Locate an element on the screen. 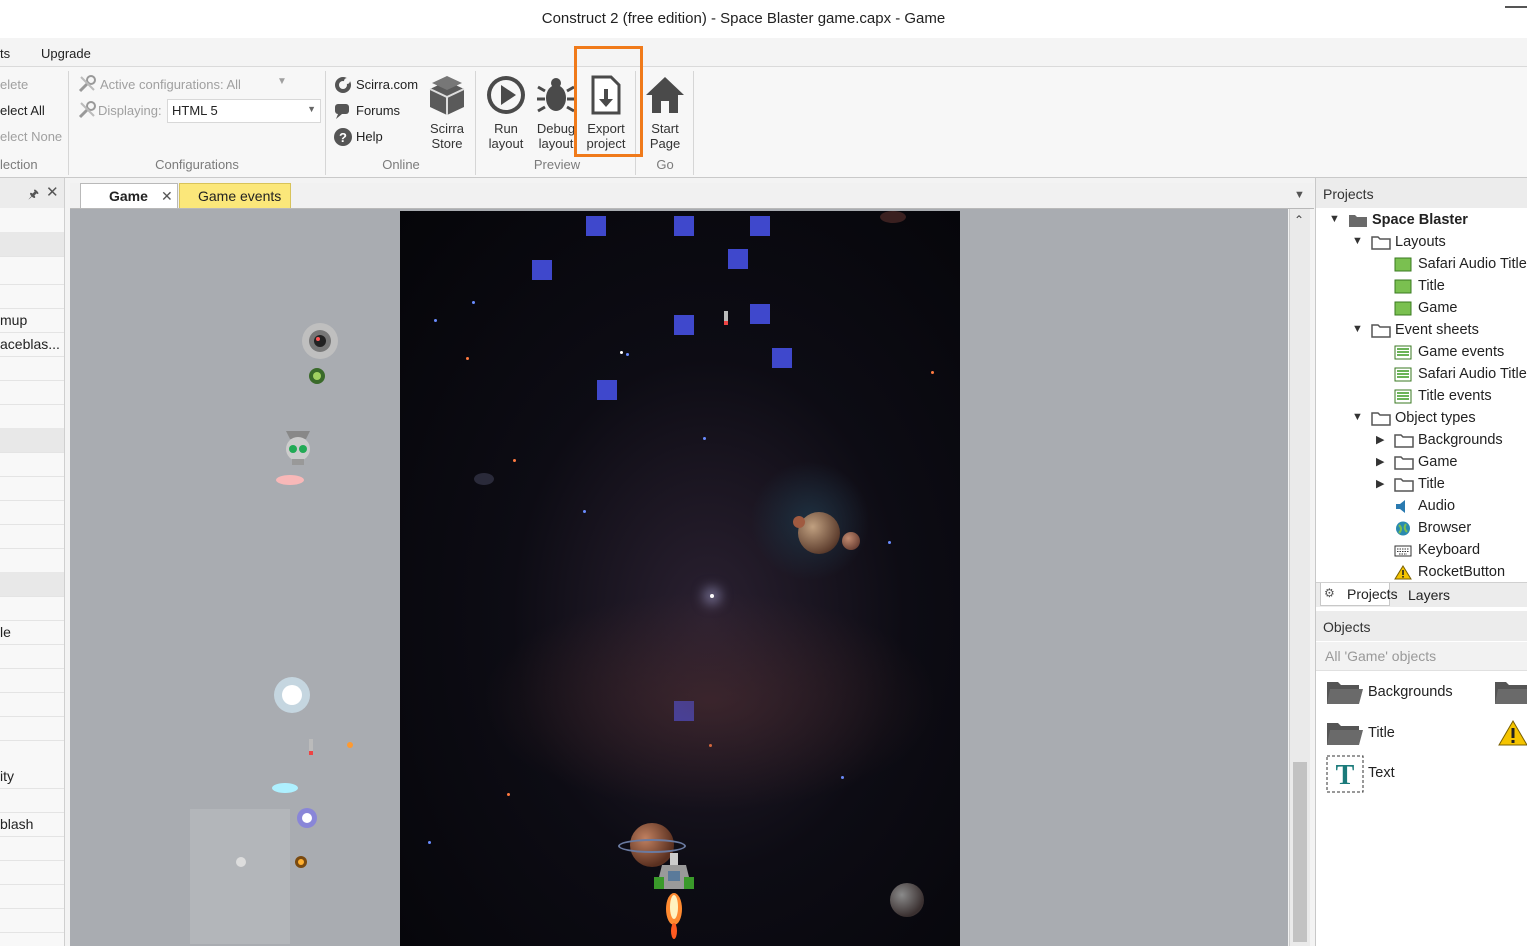 This screenshot has width=1527, height=946. help-link: Help is located at coordinates (369, 136).